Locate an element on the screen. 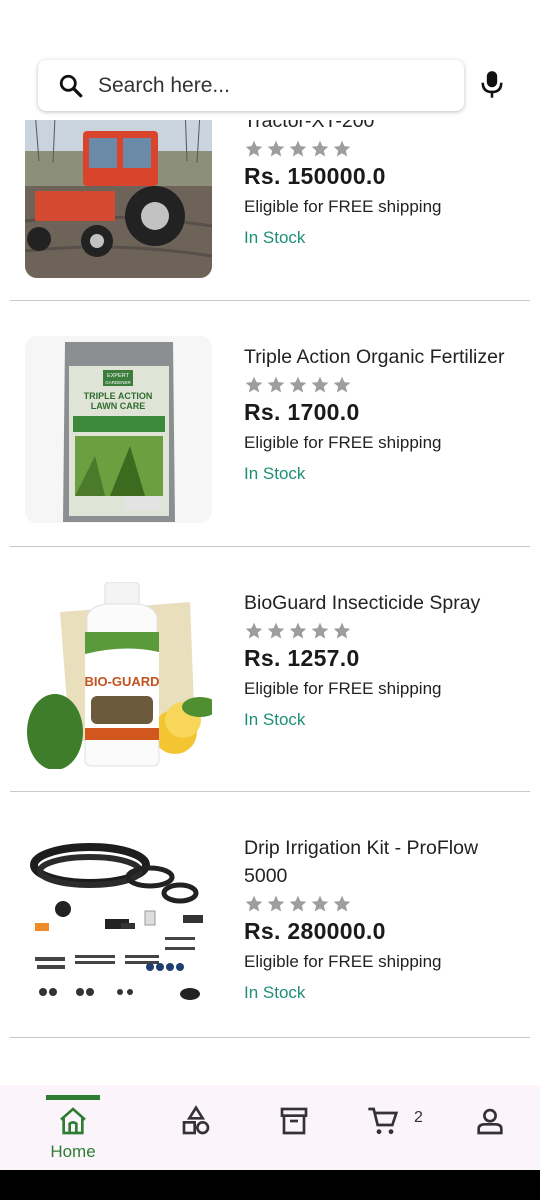  product-name: Triple Action Organic Fertilizer is located at coordinates (374, 357).